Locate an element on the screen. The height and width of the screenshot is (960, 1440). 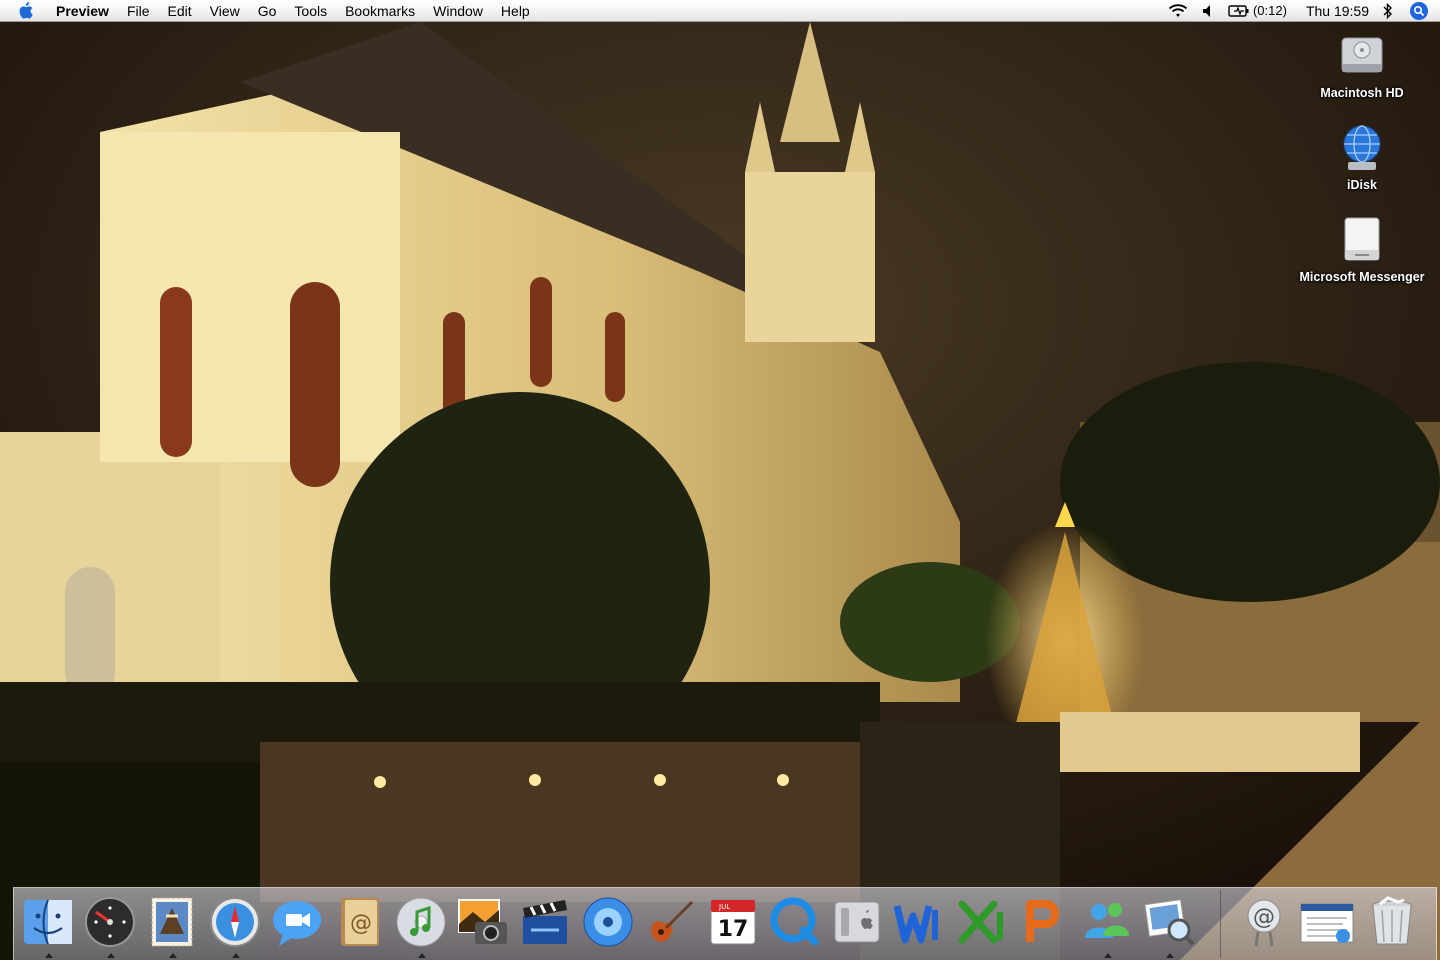
imovie-clapper-icon is located at coordinates (545, 922).